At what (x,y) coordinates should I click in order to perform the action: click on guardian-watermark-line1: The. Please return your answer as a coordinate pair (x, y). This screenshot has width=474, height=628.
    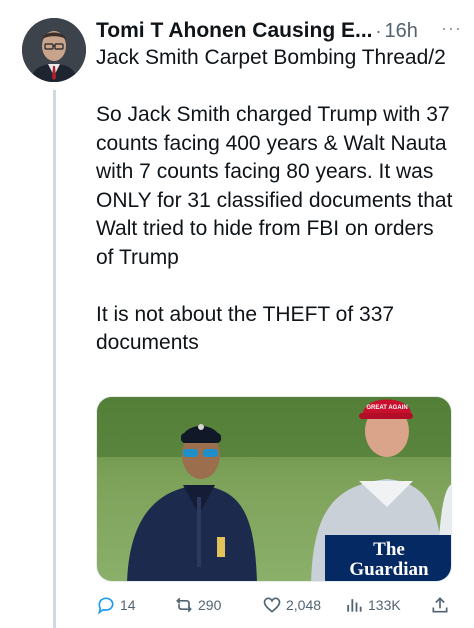
    Looking at the image, I should click on (389, 549).